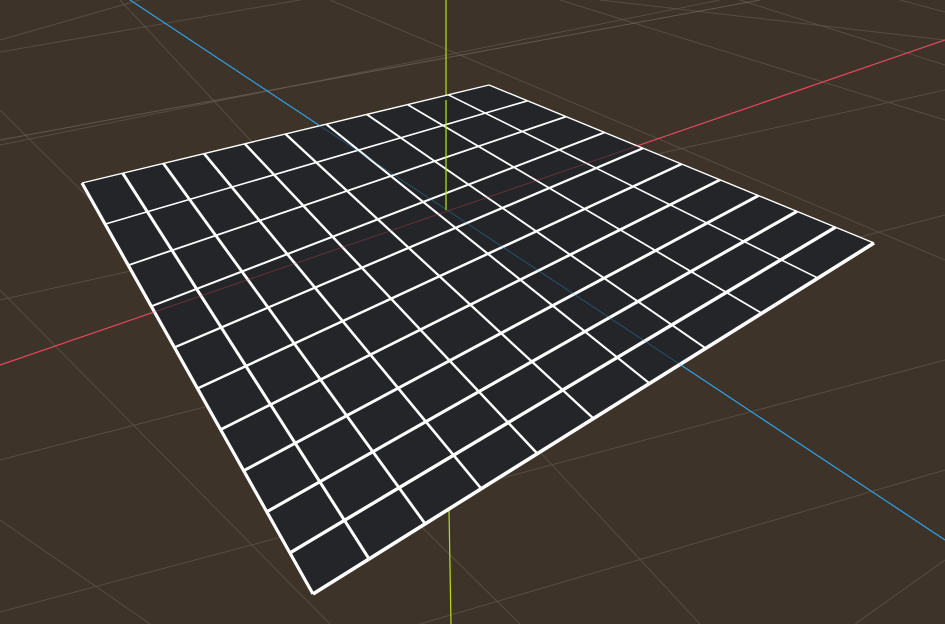 This screenshot has width=945, height=624. Describe the element at coordinates (450, 566) in the screenshot. I see `y-axis-line-bottom` at that location.